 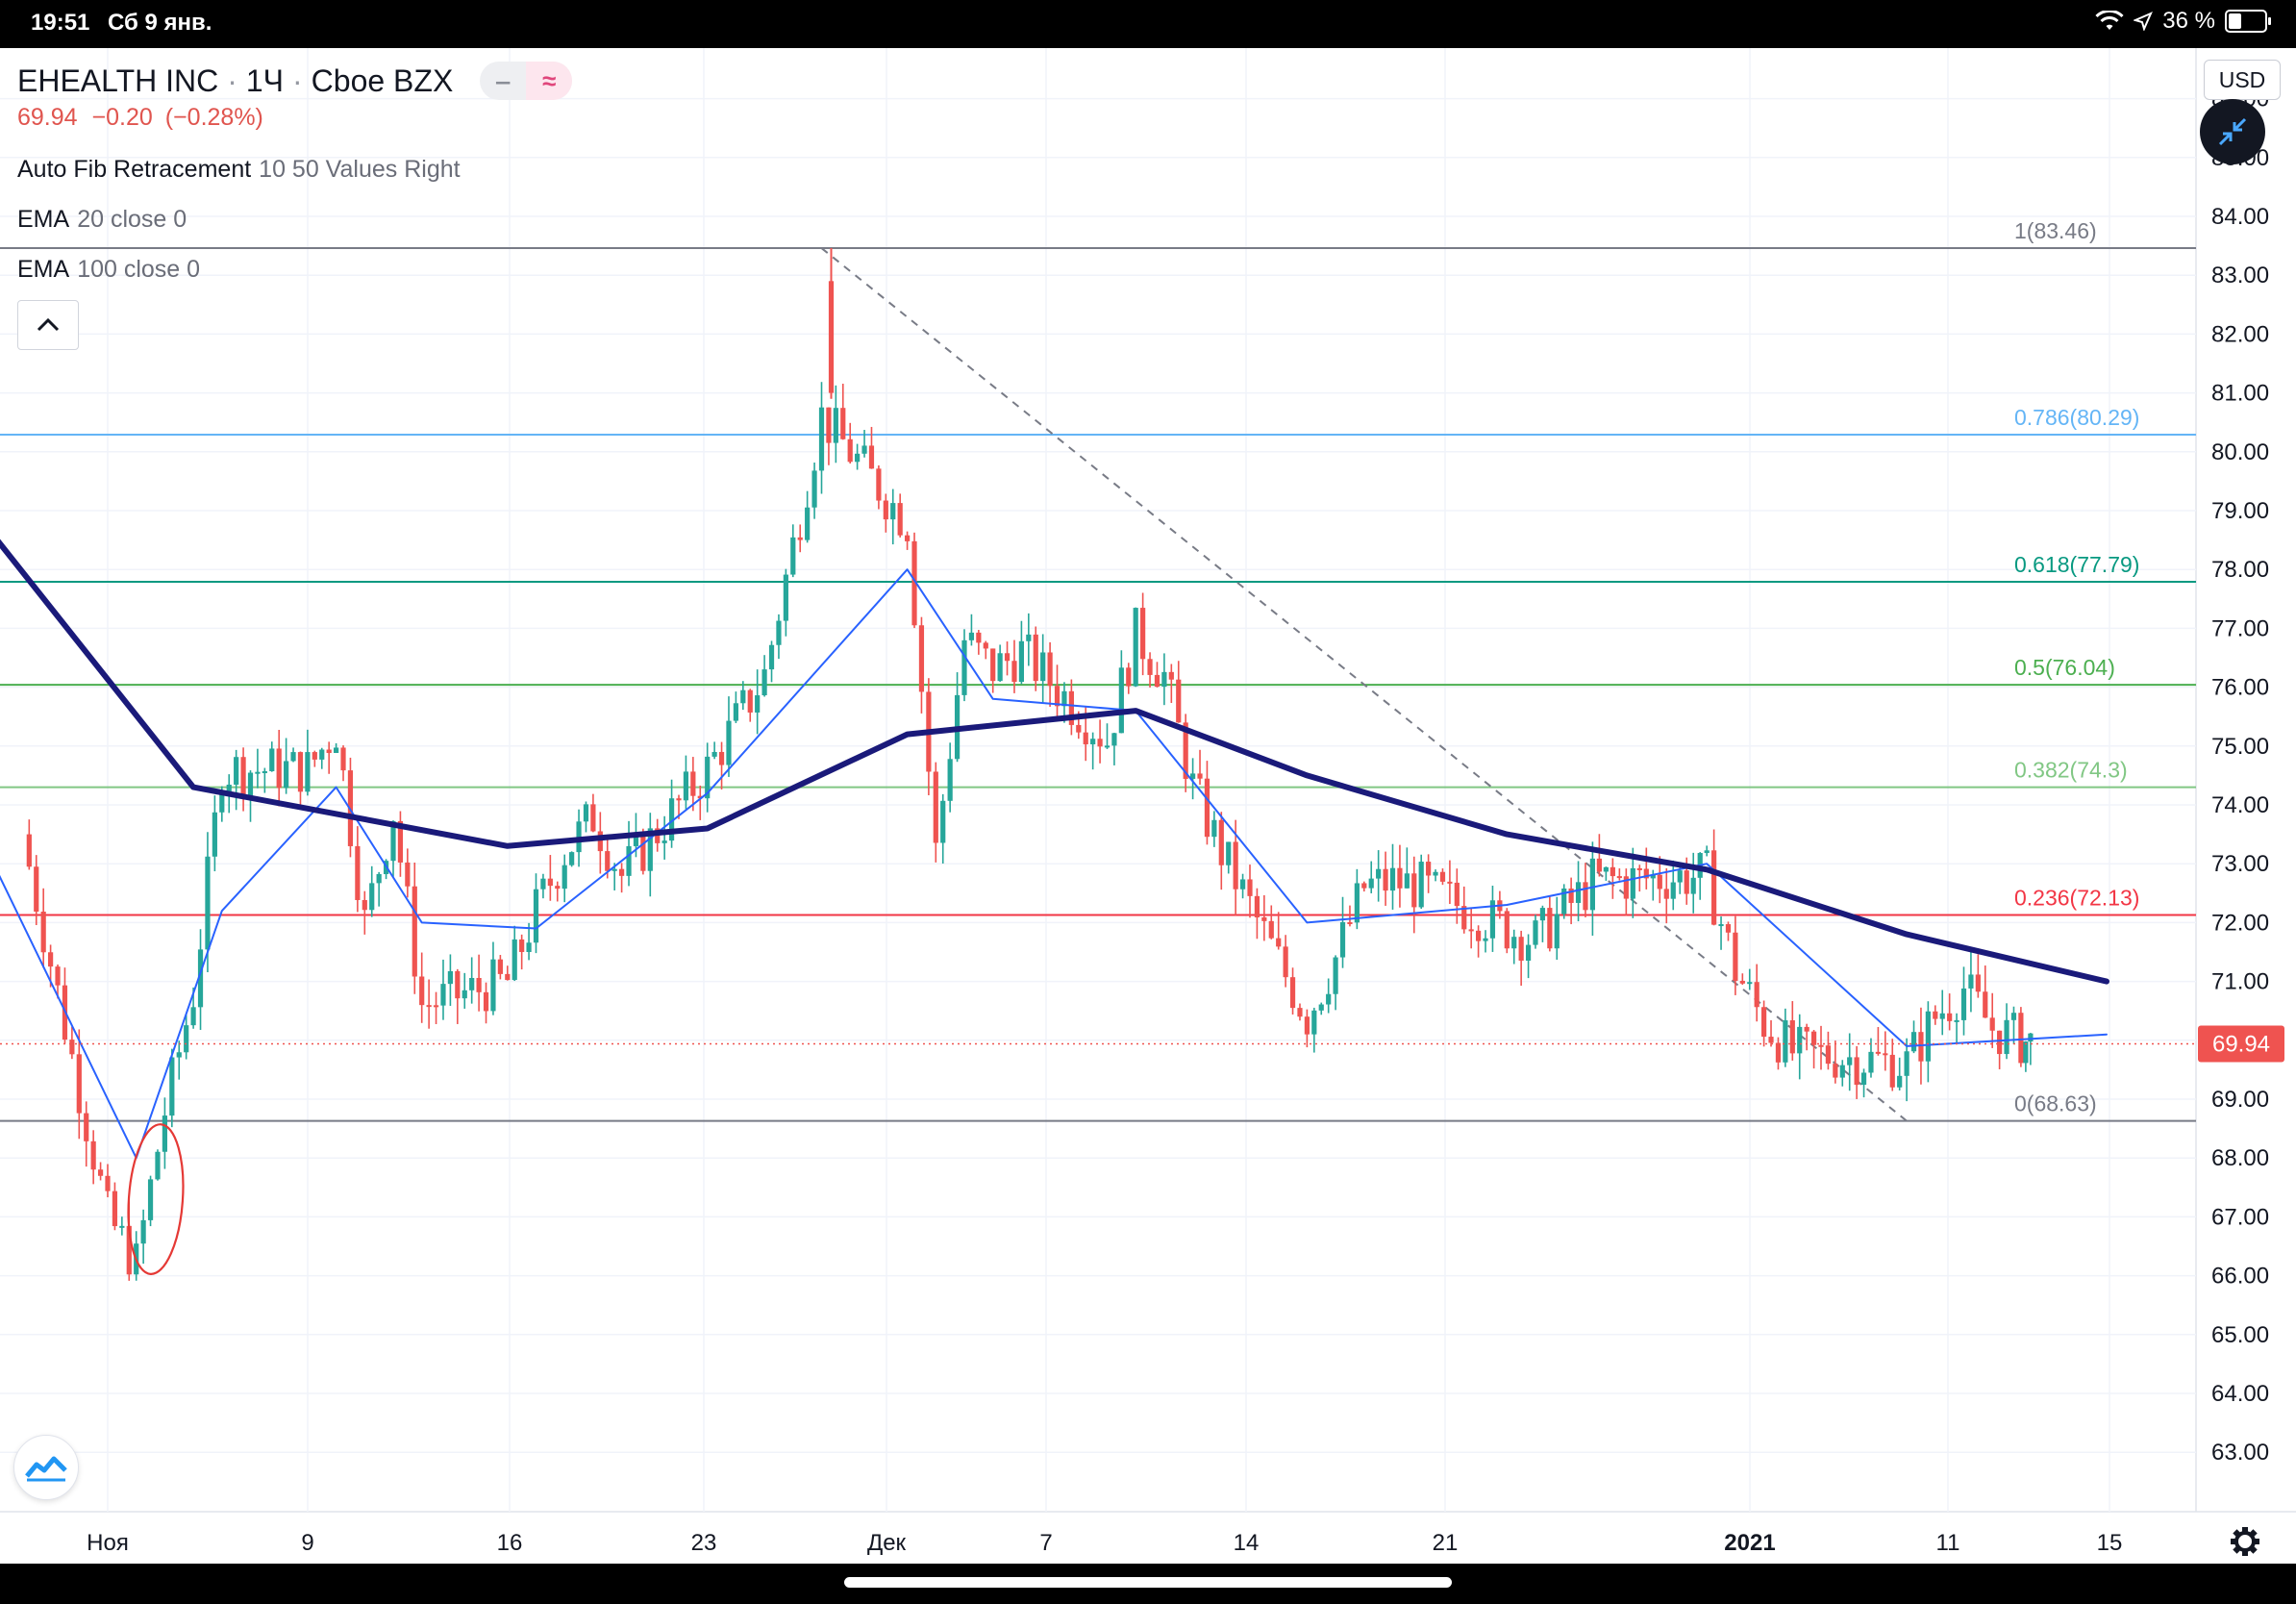 I want to click on price-tick-label: 84.00, so click(x=2240, y=217).